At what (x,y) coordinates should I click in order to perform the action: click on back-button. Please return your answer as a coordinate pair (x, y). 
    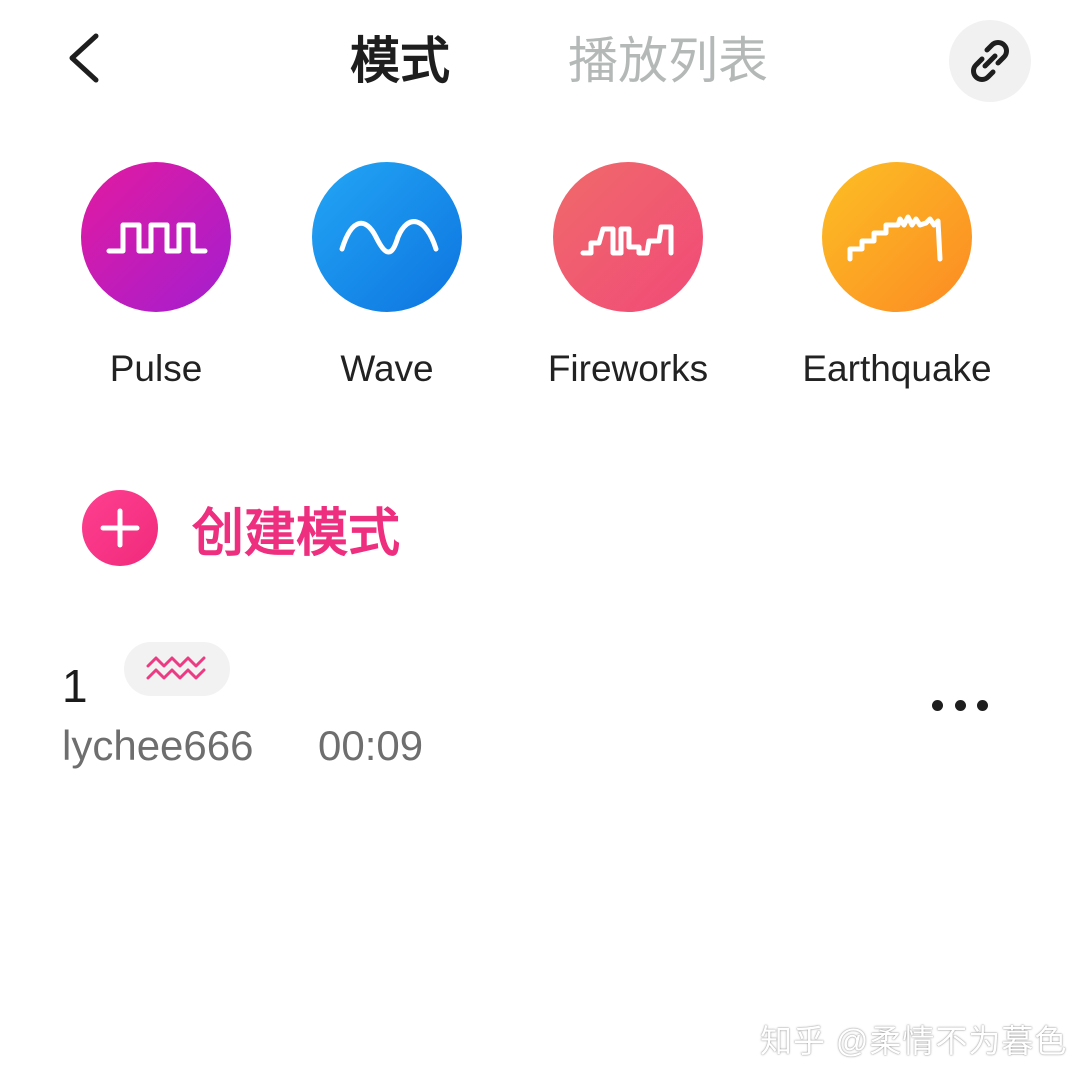
    Looking at the image, I should click on (88, 58).